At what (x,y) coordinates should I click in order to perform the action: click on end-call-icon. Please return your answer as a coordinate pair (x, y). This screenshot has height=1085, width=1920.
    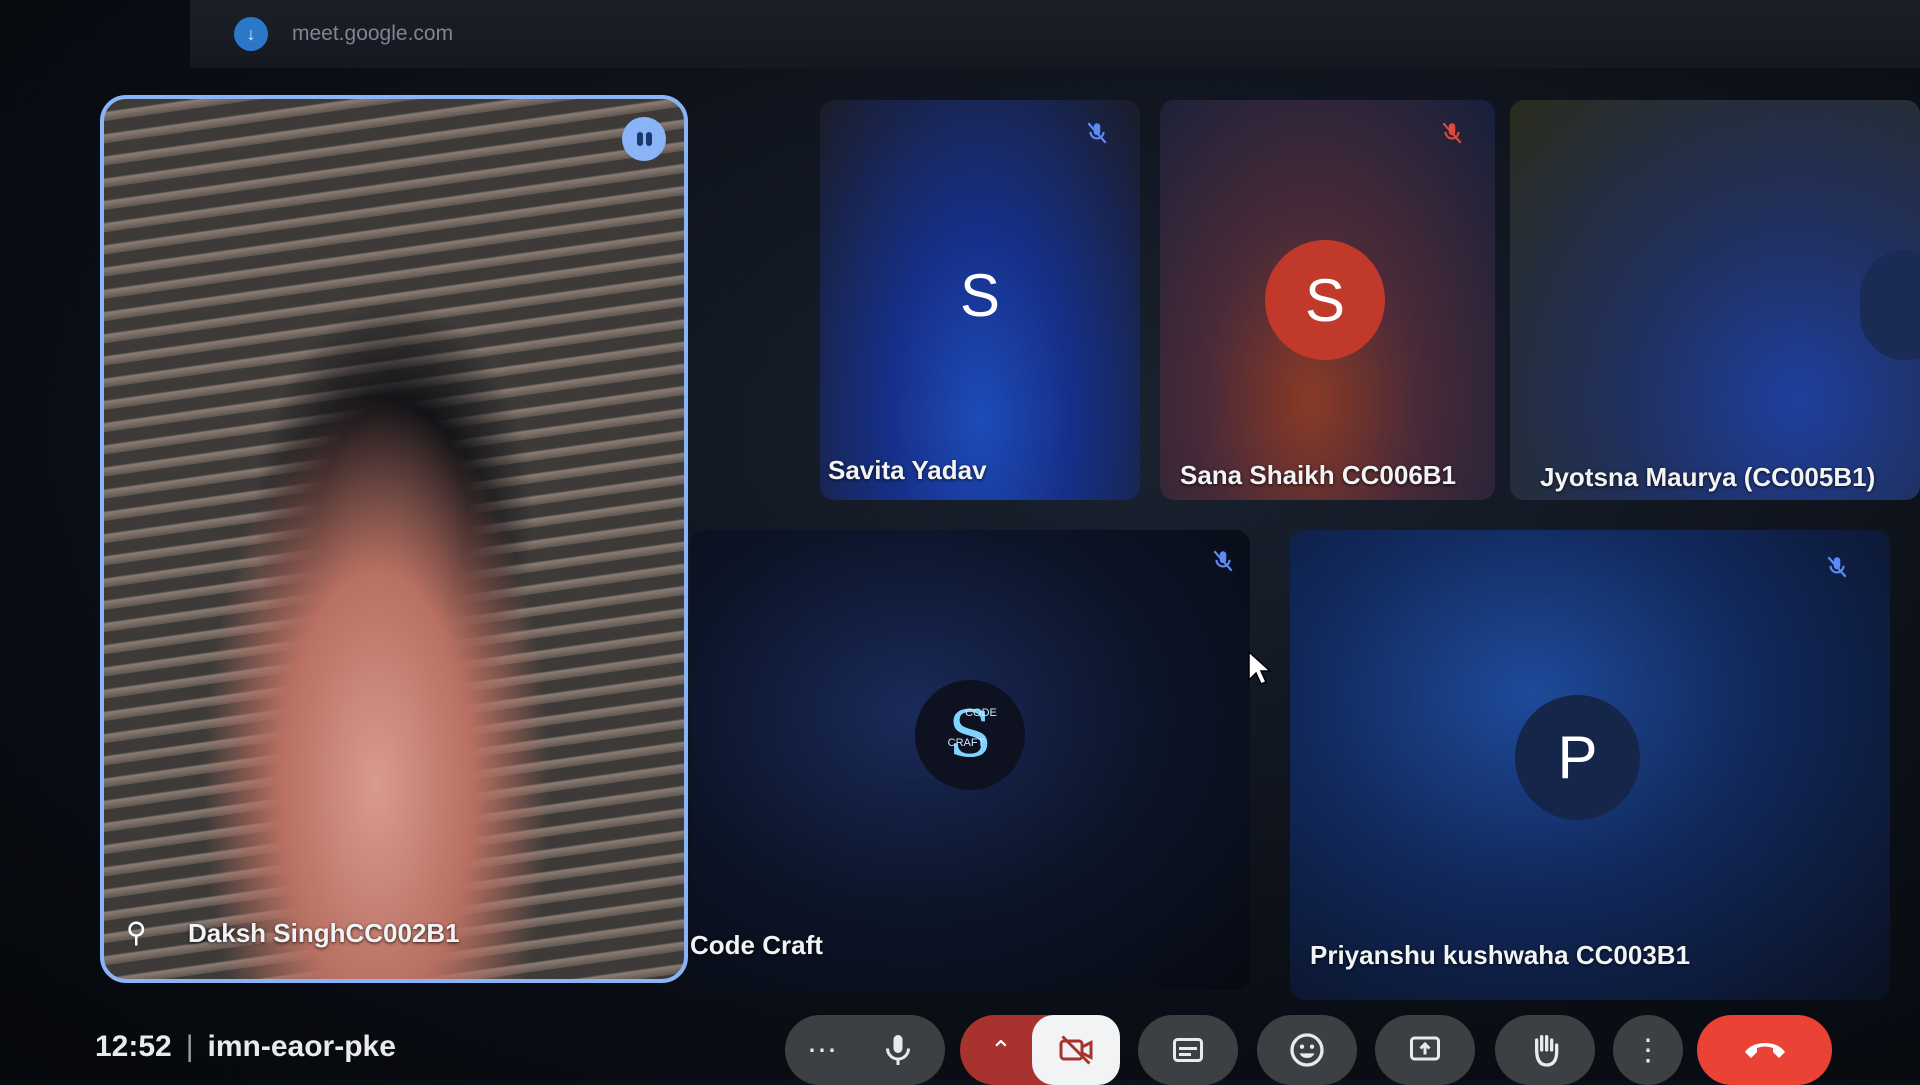
    Looking at the image, I should click on (1764, 1050).